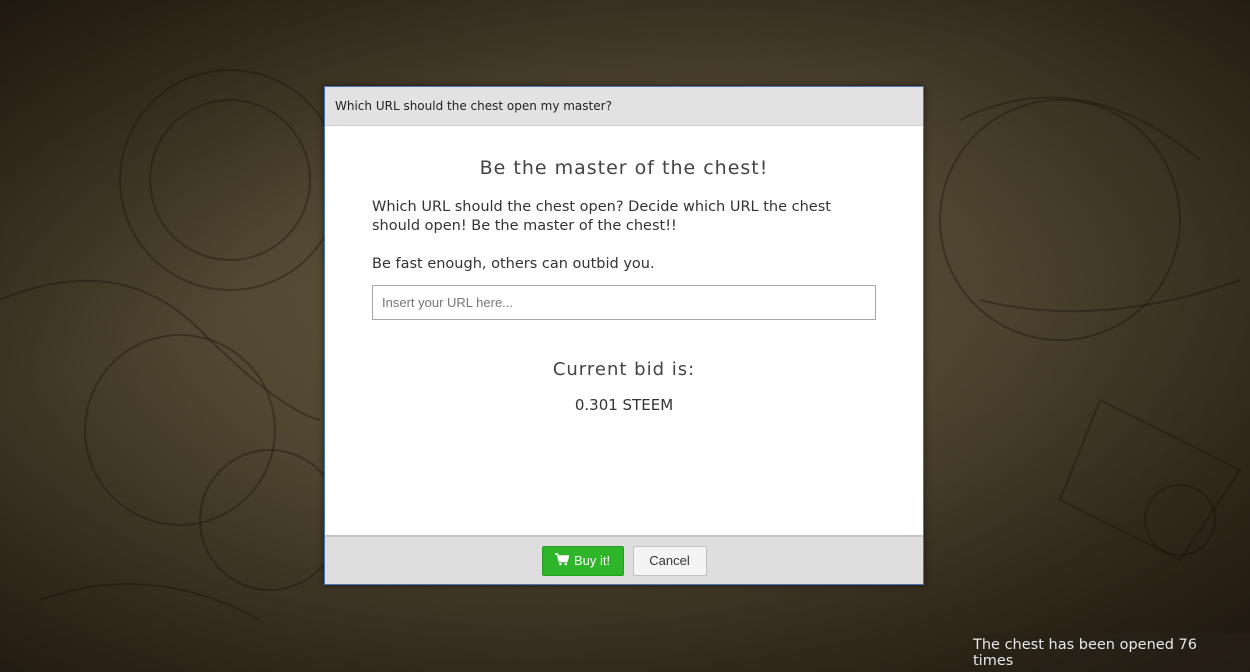 The width and height of the screenshot is (1250, 672). I want to click on open-counter: The chest has been opened 76 times, so click(1111, 652).